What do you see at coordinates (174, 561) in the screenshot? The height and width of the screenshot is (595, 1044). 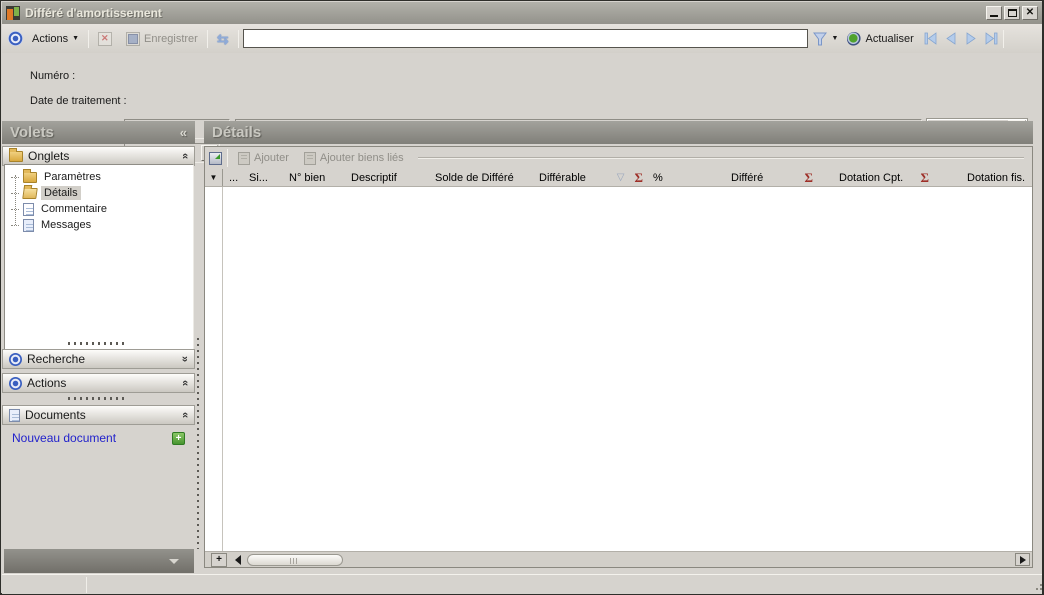 I see `chevron-down-icon` at bounding box center [174, 561].